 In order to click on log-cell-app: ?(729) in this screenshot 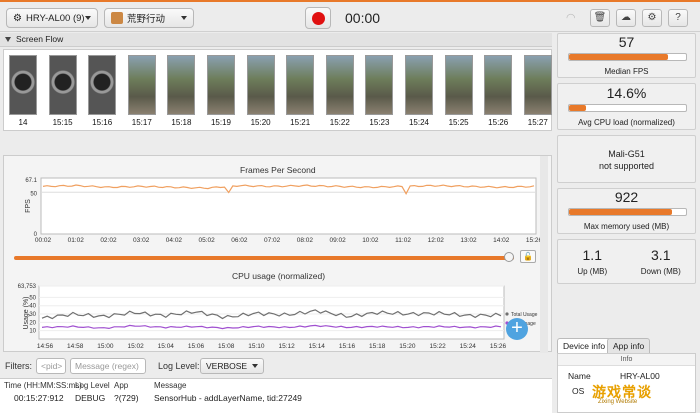, I will do `click(126, 398)`.